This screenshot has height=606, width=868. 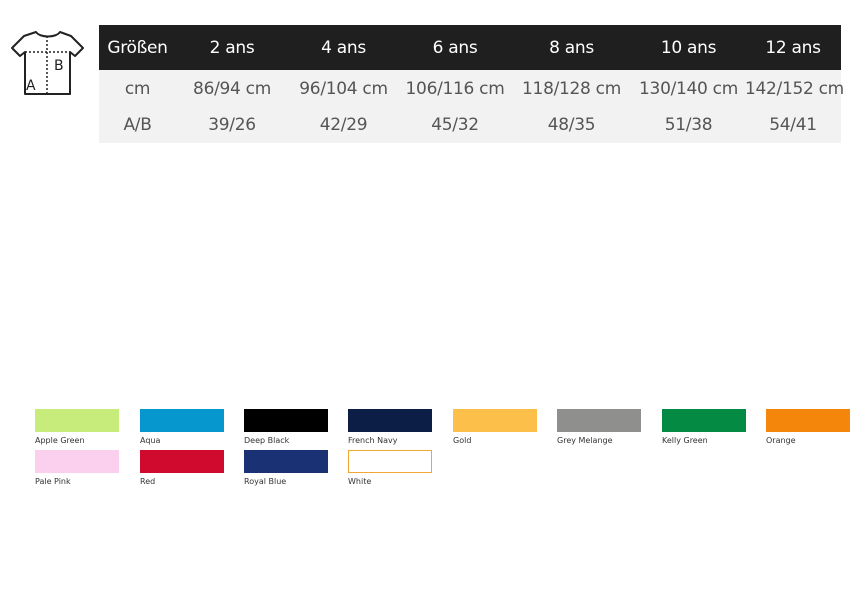 What do you see at coordinates (232, 47) in the screenshot?
I see `size-header-2: 2 ans` at bounding box center [232, 47].